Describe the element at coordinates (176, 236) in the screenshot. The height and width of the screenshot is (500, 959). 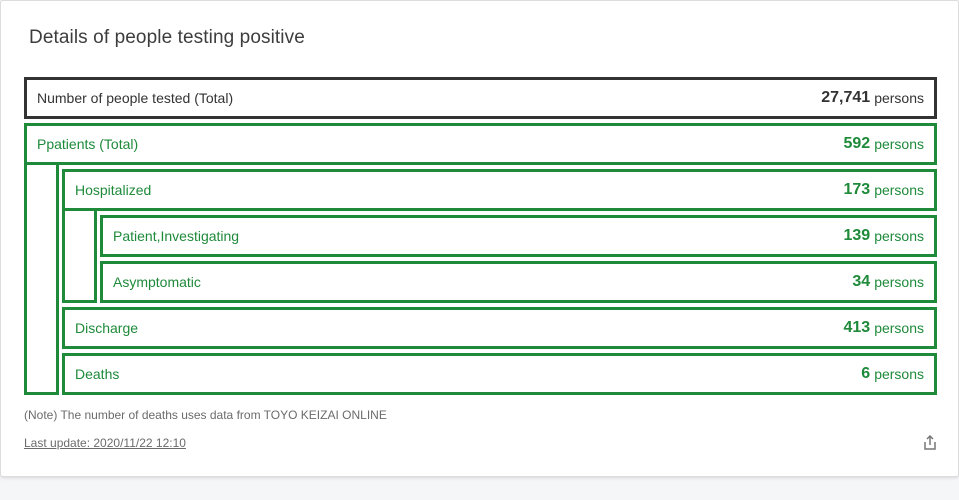
I see `row-label: Patient,Investigating` at that location.